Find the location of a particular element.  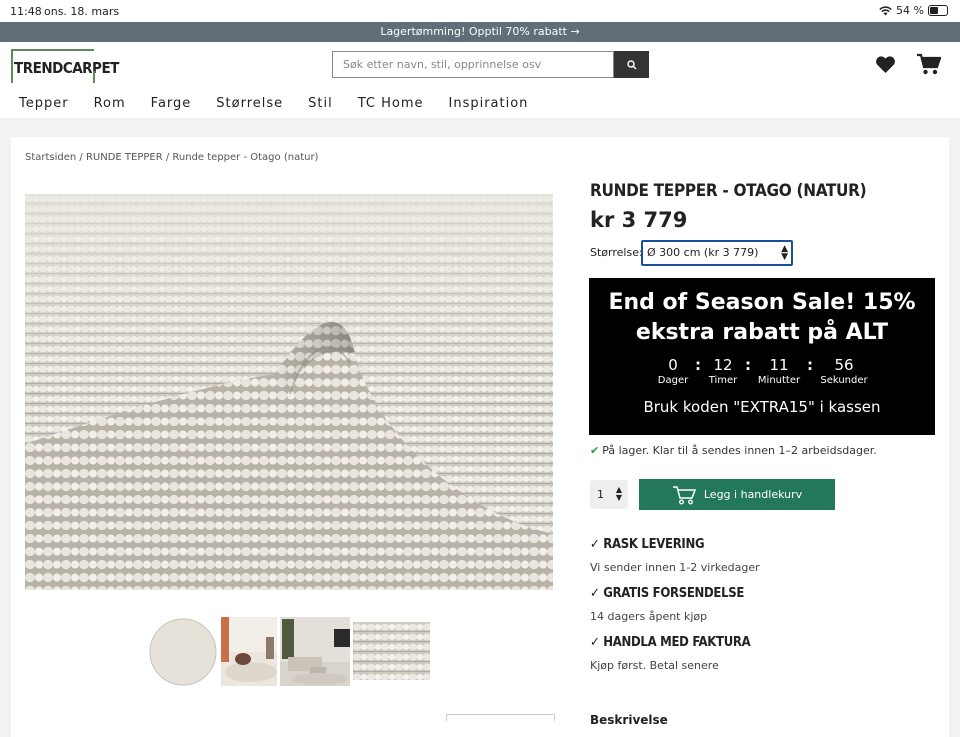

size-label: Størrelse: is located at coordinates (616, 252).